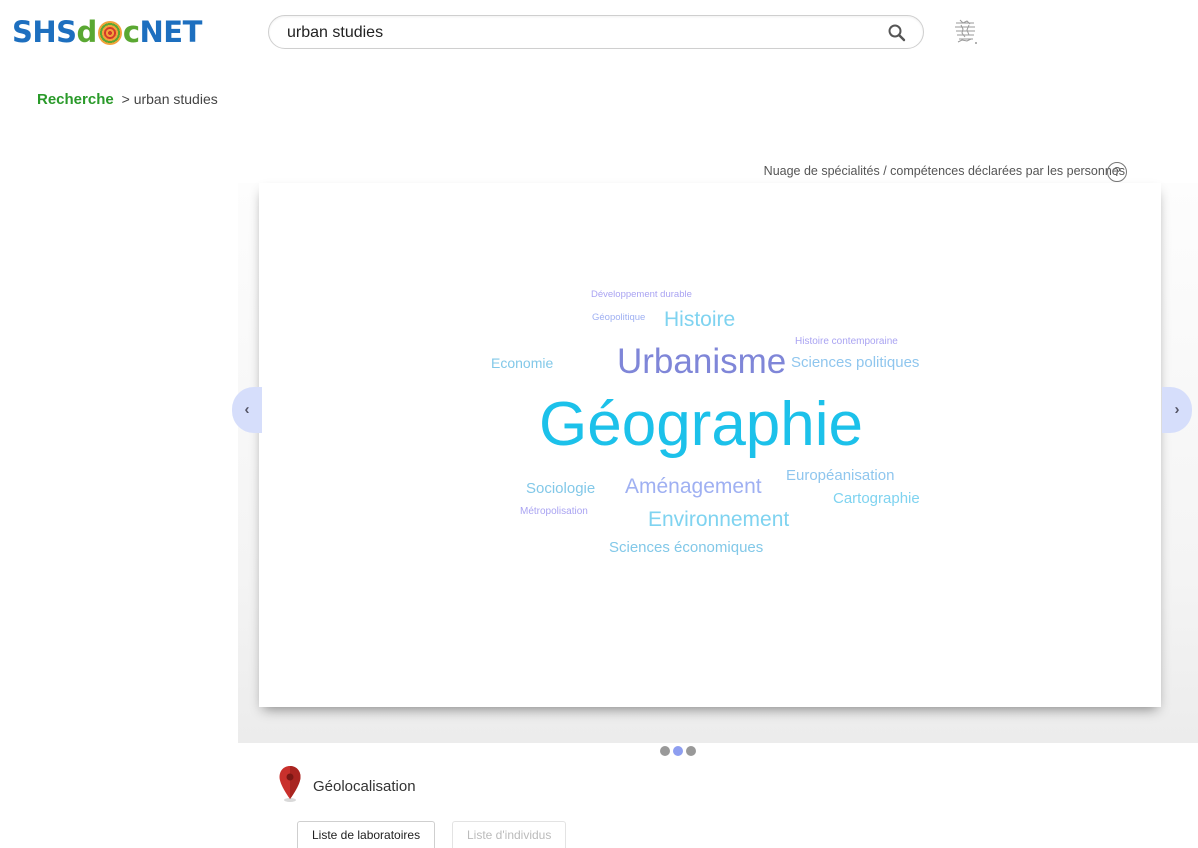 This screenshot has height=848, width=1198. What do you see at coordinates (554, 512) in the screenshot?
I see `cloud-word-metropolisation: Métropolisation` at bounding box center [554, 512].